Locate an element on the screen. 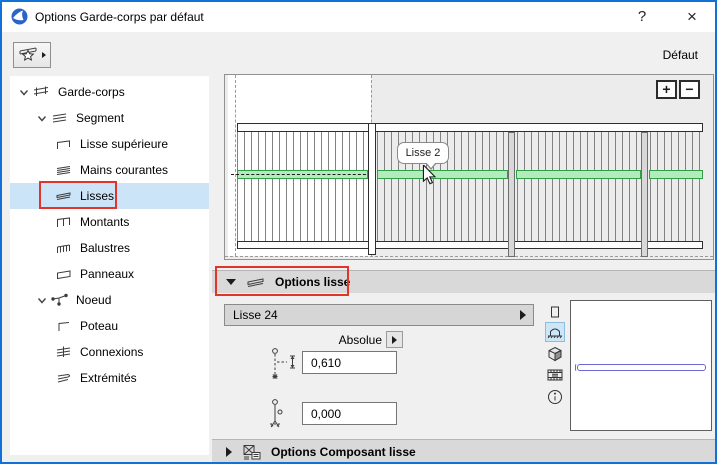  rail-profile-select: Lisse 24 is located at coordinates (379, 315).